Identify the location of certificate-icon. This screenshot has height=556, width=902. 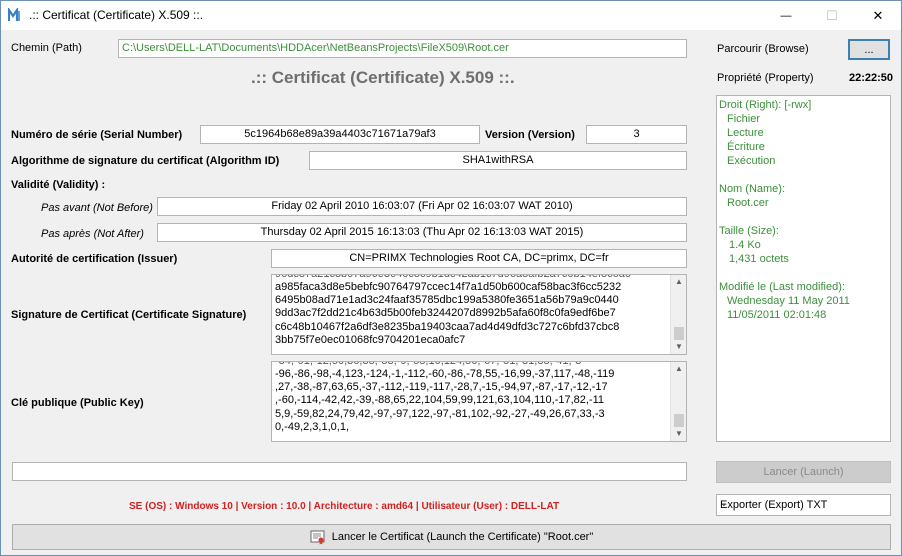
(317, 537).